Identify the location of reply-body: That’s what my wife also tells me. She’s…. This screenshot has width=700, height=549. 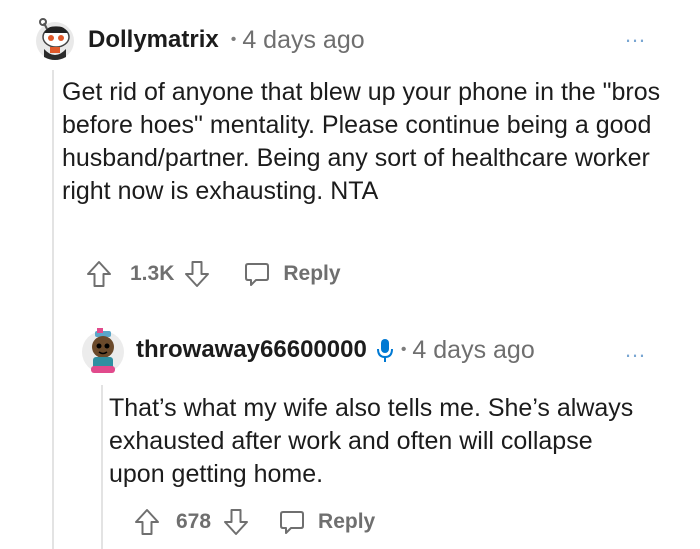
(371, 441).